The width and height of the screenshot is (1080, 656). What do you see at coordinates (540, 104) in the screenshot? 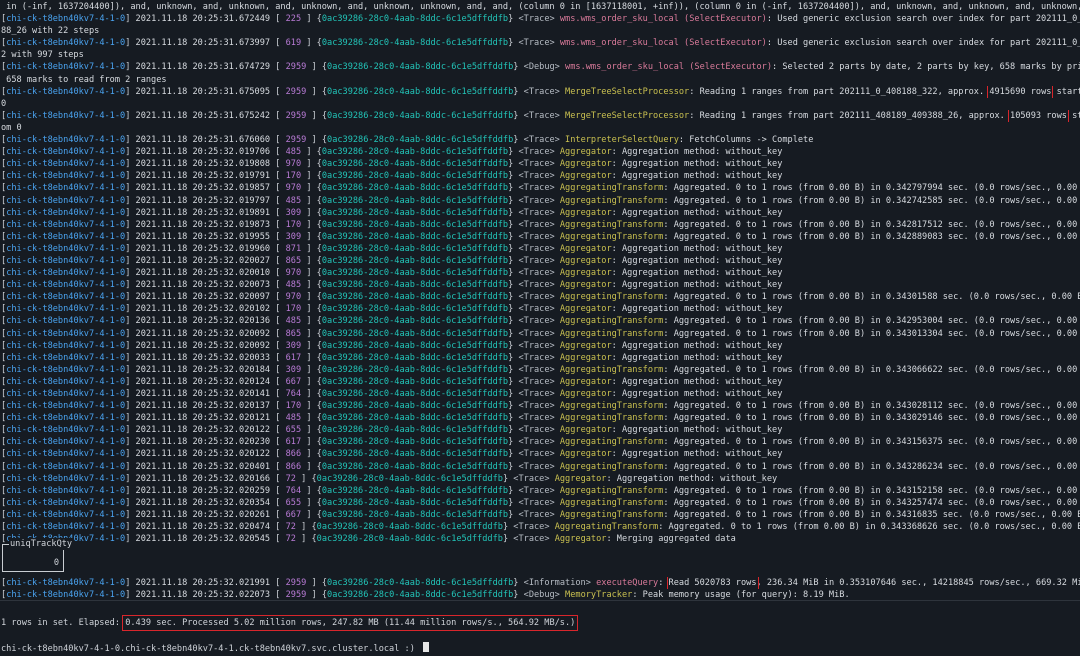
I see `log-line: 0` at bounding box center [540, 104].